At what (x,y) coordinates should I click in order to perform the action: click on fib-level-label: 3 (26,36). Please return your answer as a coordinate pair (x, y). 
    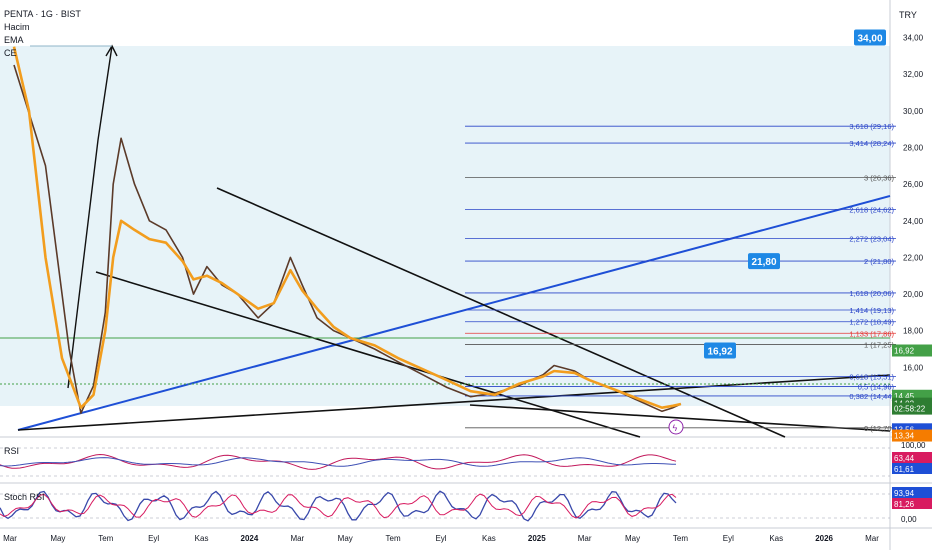
    Looking at the image, I should click on (879, 178).